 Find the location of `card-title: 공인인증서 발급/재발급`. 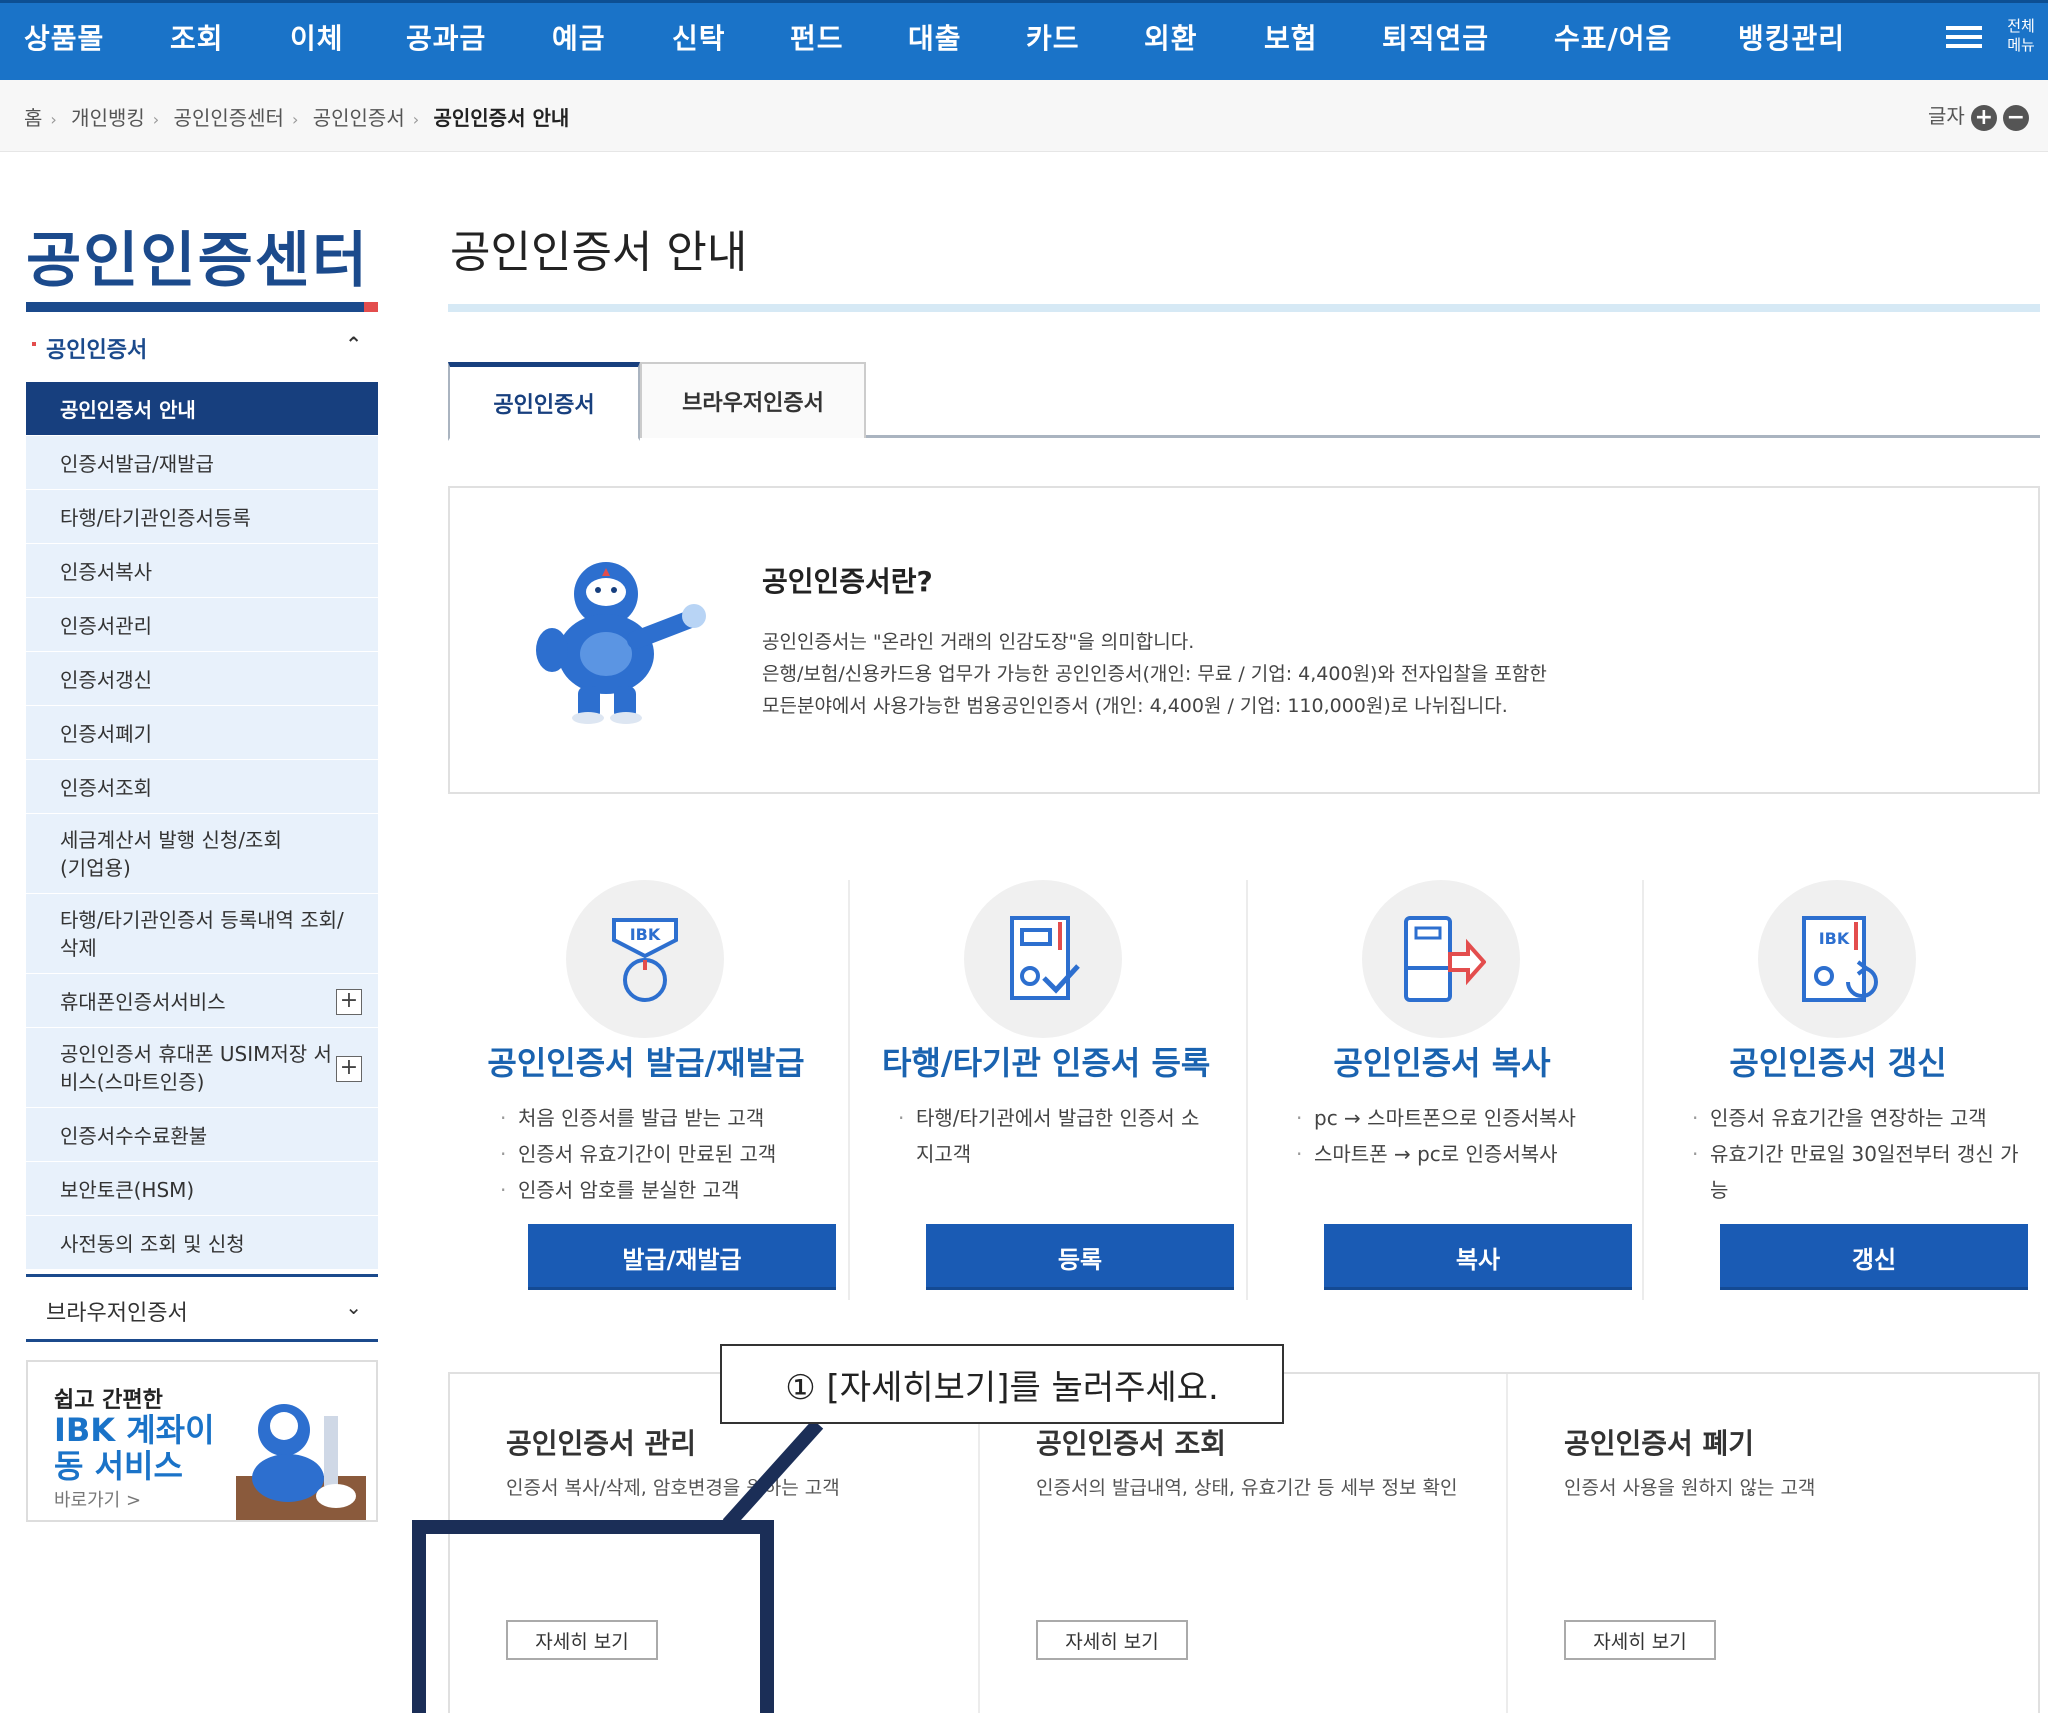

card-title: 공인인증서 발급/재발급 is located at coordinates (646, 1063).